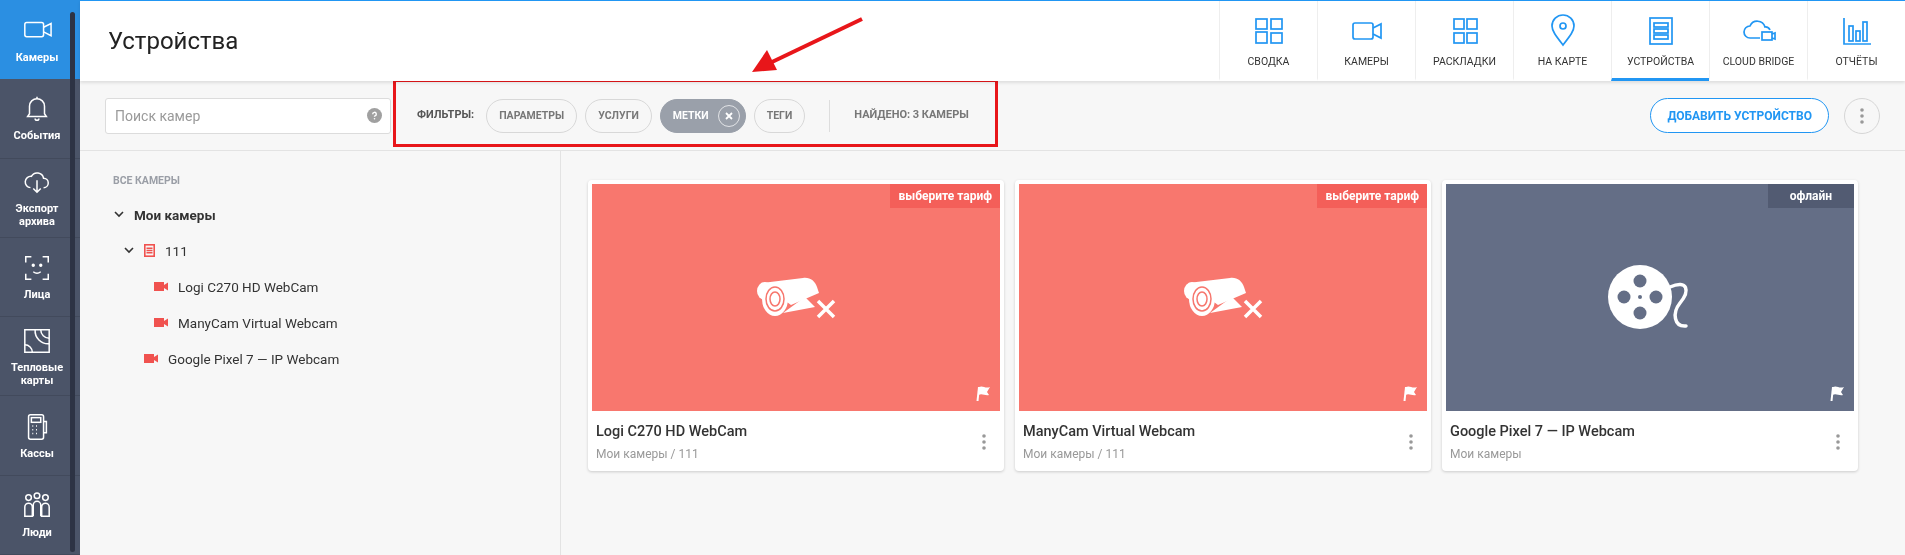 This screenshot has width=1905, height=555. What do you see at coordinates (173, 41) in the screenshot?
I see `page-title: Устройства` at bounding box center [173, 41].